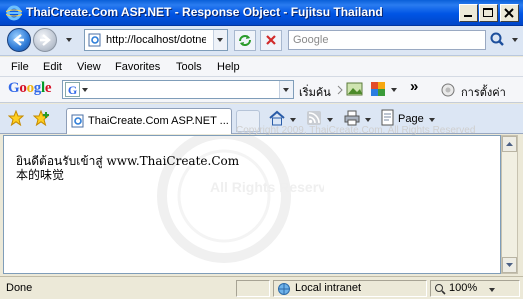 The height and width of the screenshot is (299, 523). I want to click on menu-favorites: Favorites, so click(137, 67).